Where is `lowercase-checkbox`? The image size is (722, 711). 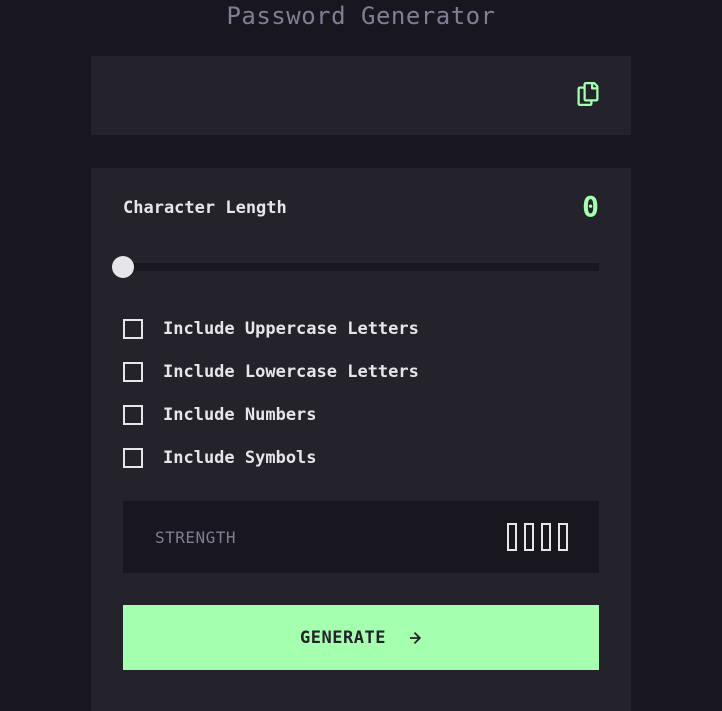
lowercase-checkbox is located at coordinates (133, 372).